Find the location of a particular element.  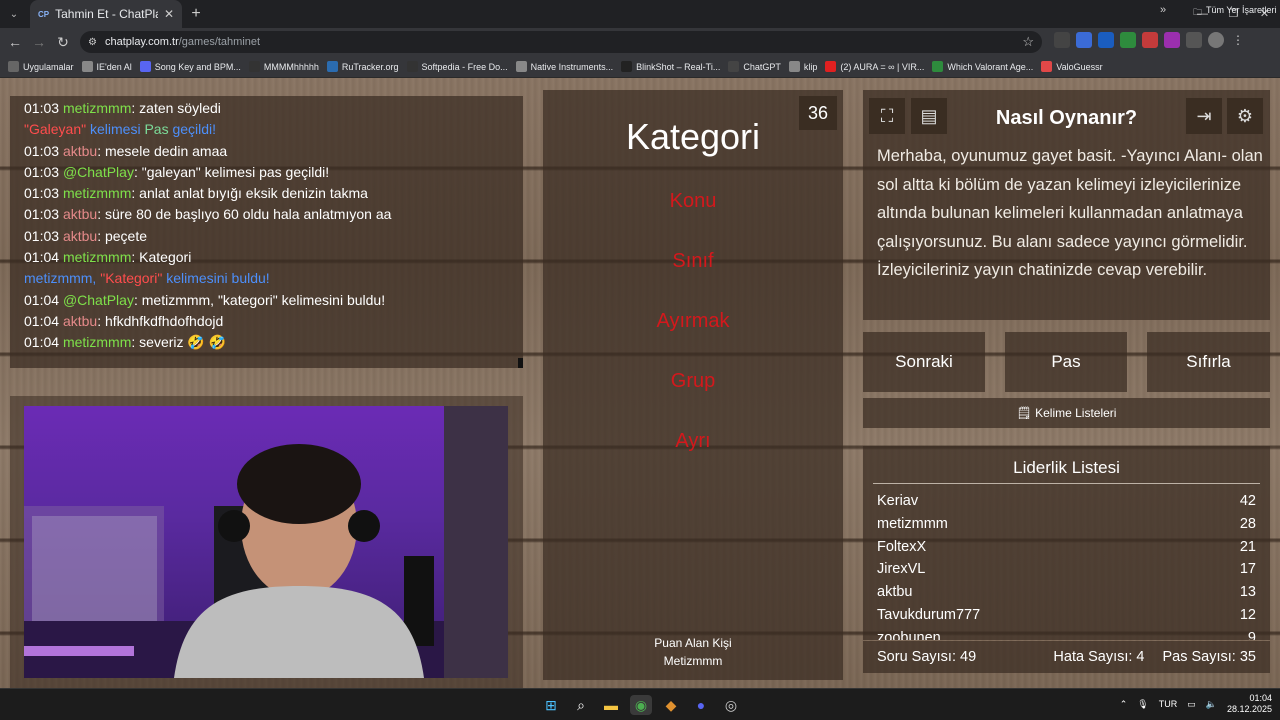

close-tab-icon: ✕ is located at coordinates (169, 14).